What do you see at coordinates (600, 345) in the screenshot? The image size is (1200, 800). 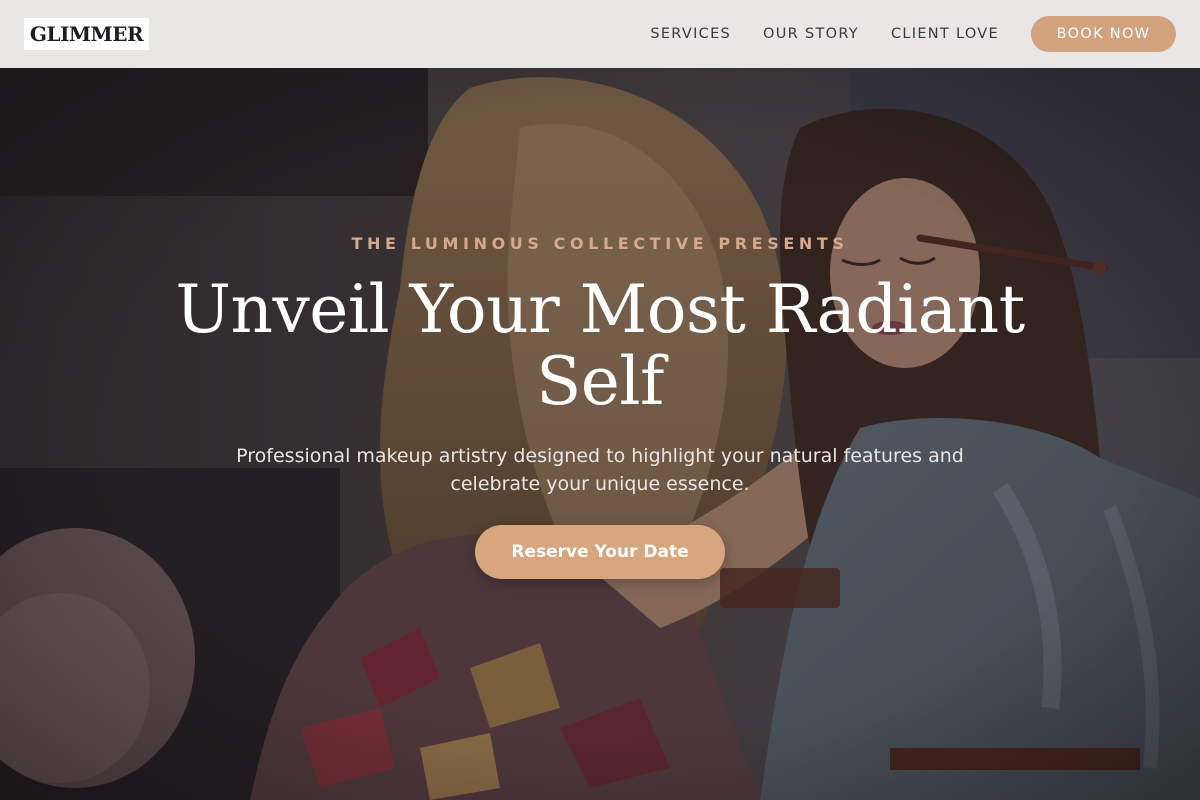 I see `hero-headline: Unveil Your Most Radiant Self` at bounding box center [600, 345].